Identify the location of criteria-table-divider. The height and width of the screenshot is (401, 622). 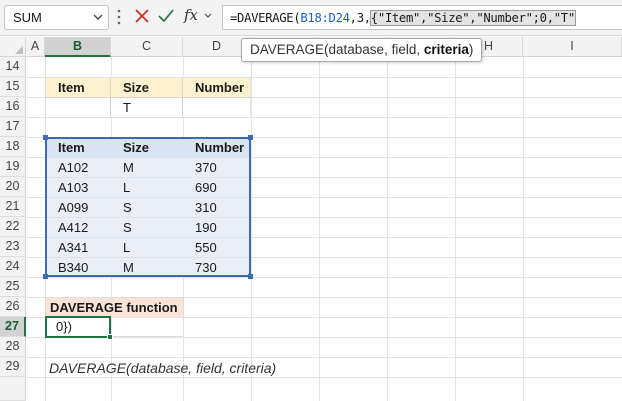
(148, 97).